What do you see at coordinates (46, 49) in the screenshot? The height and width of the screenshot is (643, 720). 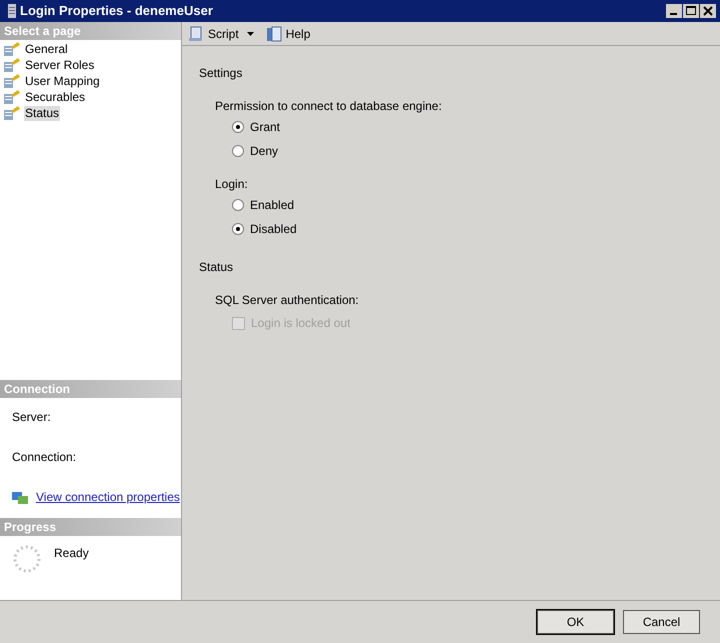 I see `page-item: General` at bounding box center [46, 49].